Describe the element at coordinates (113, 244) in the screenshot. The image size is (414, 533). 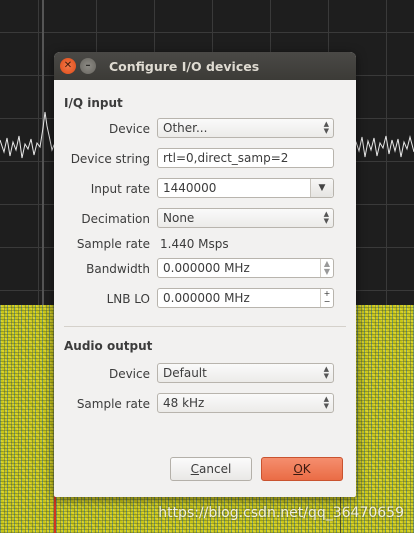
I see `sample-rate-label: Sample rate` at that location.